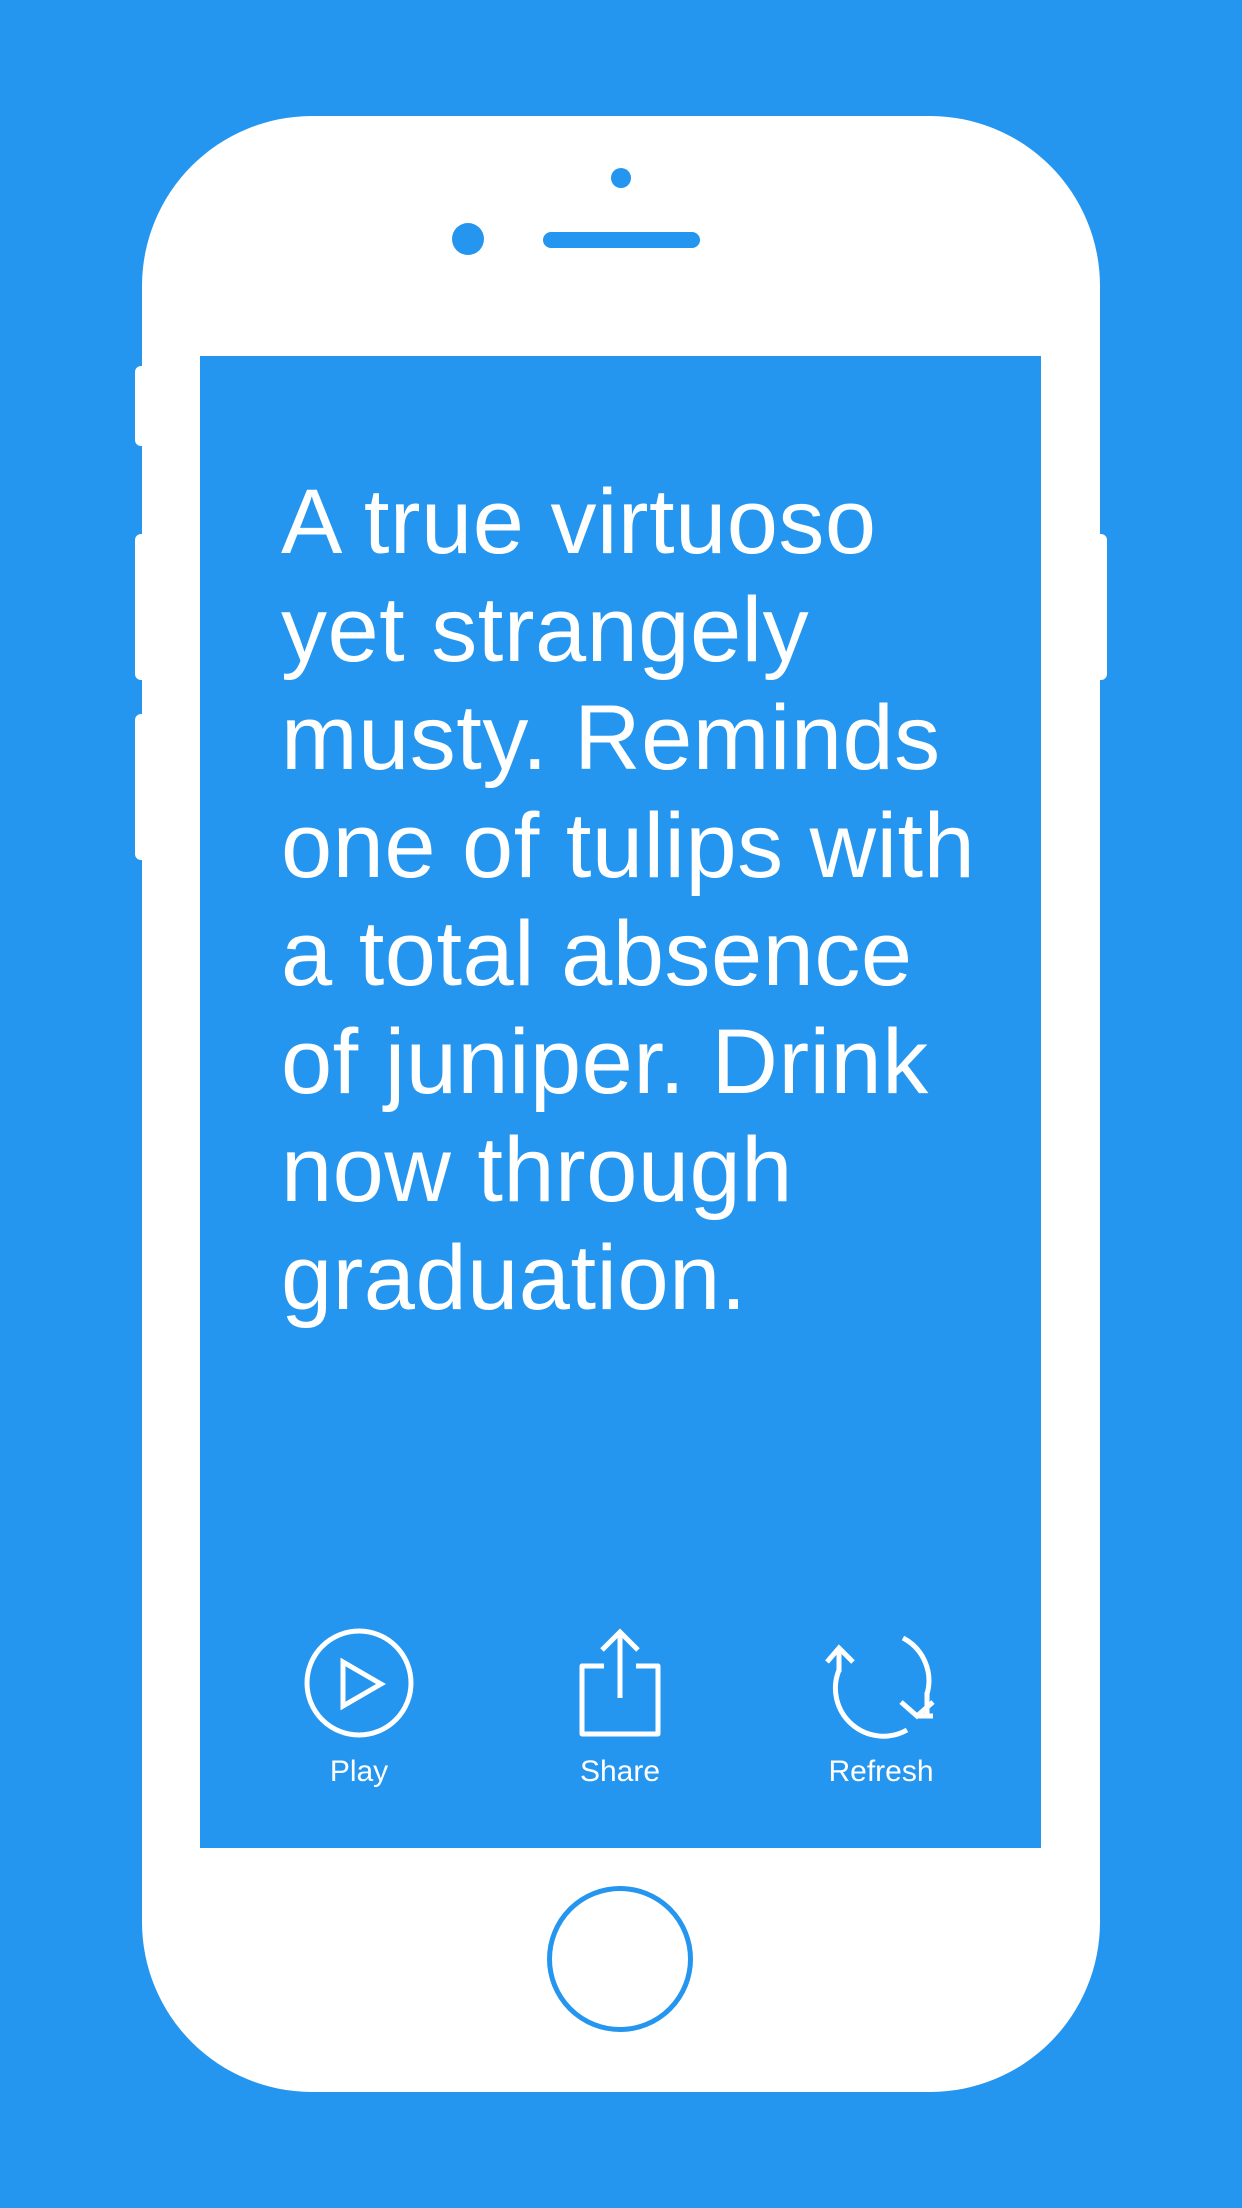 The image size is (1242, 2208). Describe the element at coordinates (881, 1771) in the screenshot. I see `refresh-label: Refresh` at that location.